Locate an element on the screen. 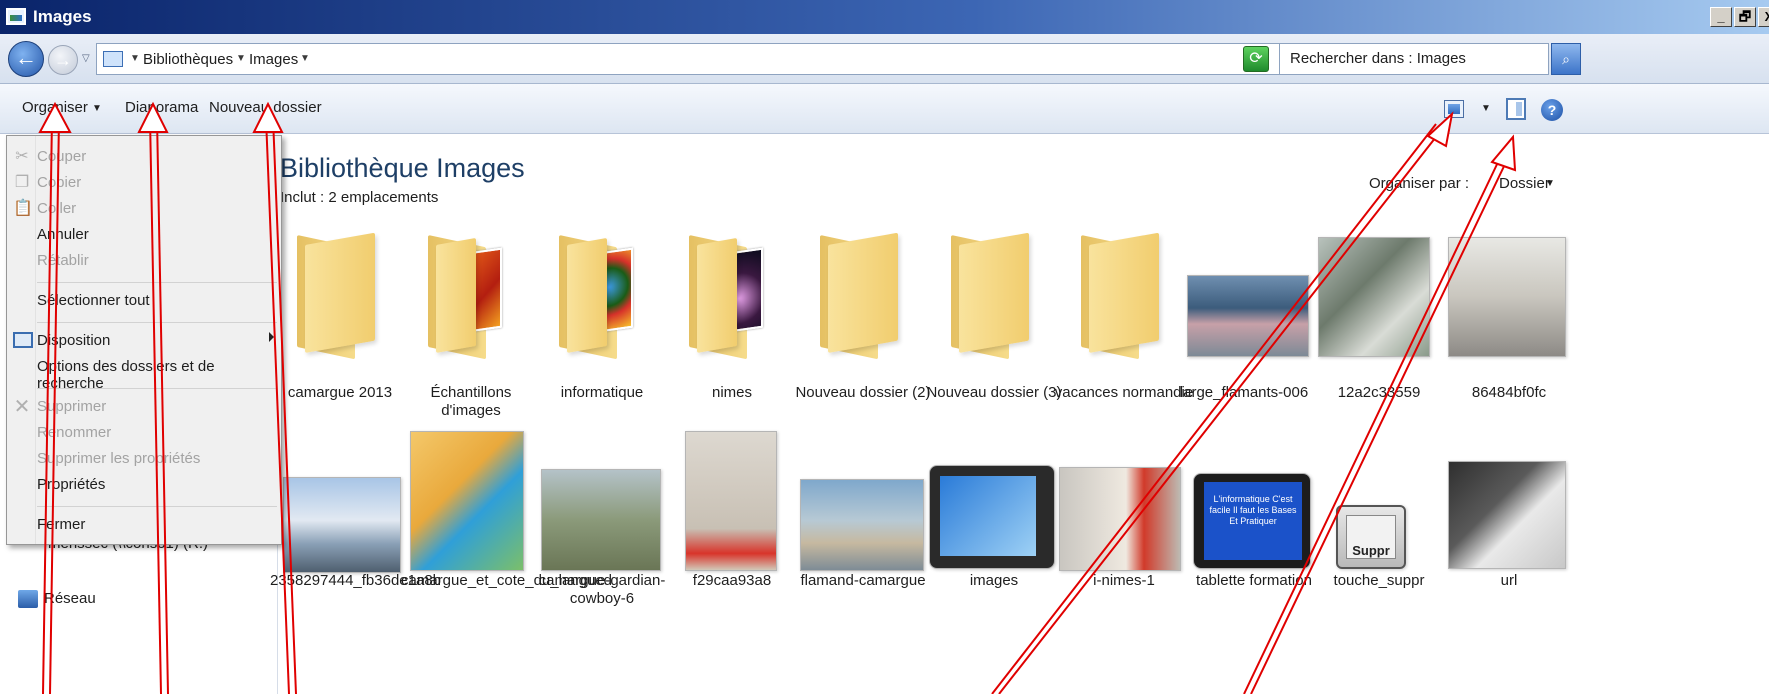 The width and height of the screenshot is (1769, 694). menu-item-rename: Renommer is located at coordinates (74, 432).